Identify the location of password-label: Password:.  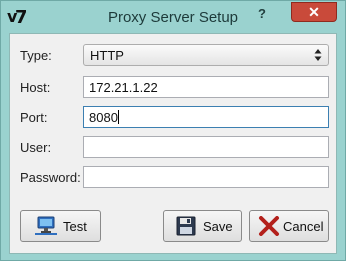
(50, 177).